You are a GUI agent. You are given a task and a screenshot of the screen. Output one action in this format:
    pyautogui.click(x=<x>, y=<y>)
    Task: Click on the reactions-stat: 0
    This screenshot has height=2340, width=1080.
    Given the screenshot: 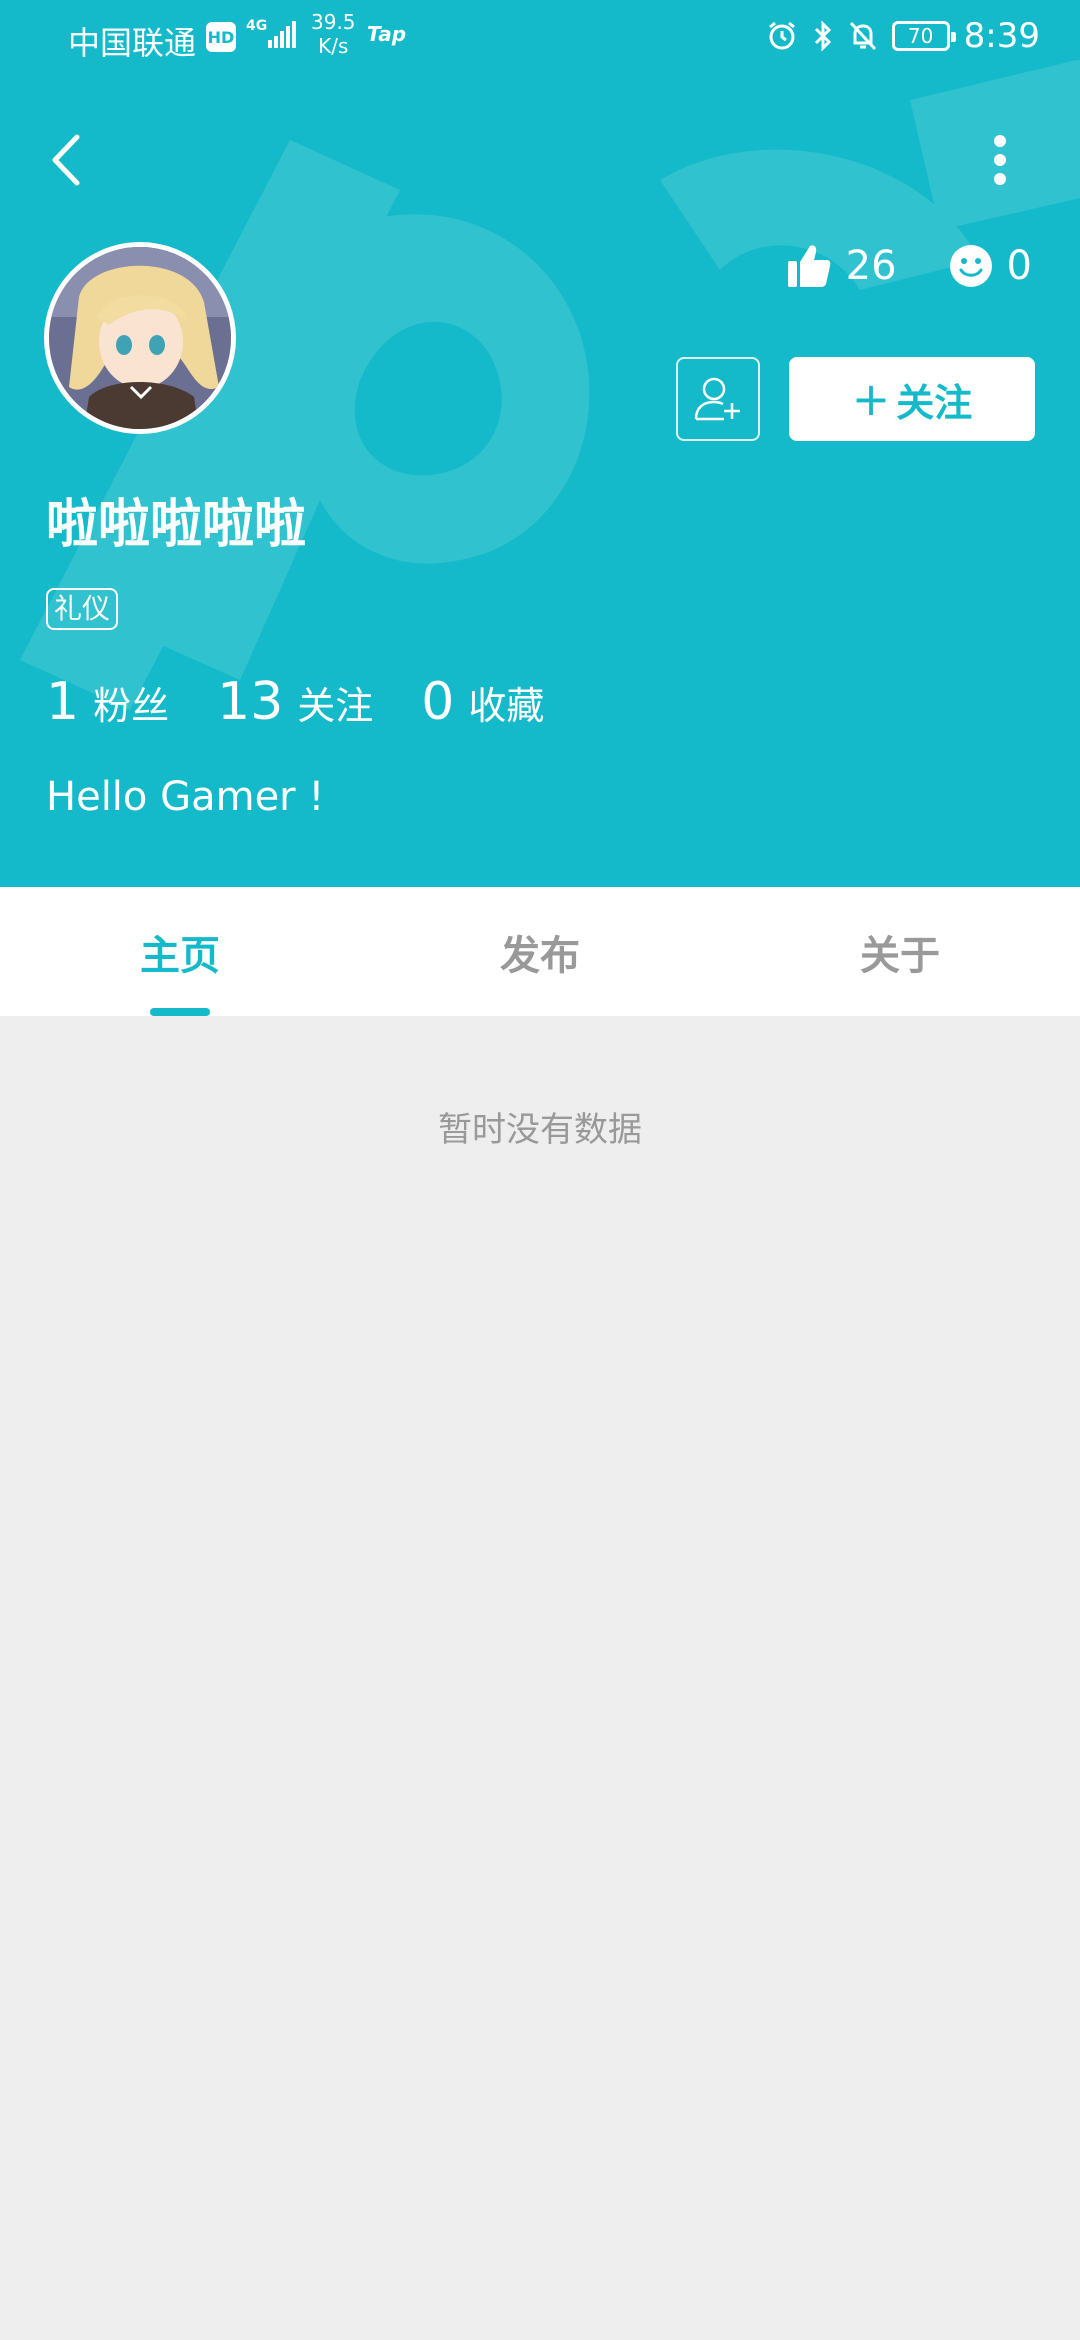 What is the action you would take?
    pyautogui.click(x=990, y=266)
    